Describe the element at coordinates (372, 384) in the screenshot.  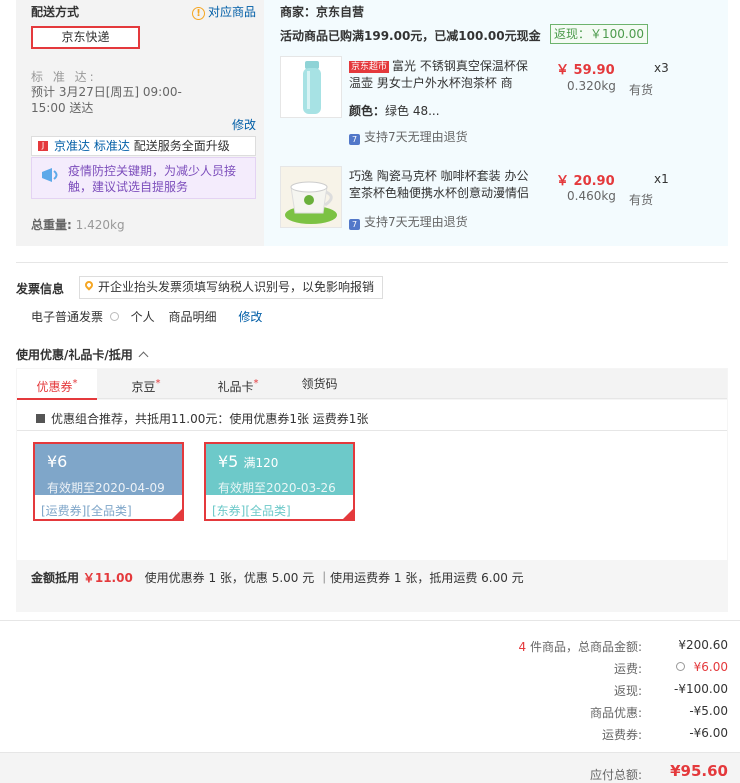
I see `coupon-tabs: 优惠券* 京豆* 礼品卡* 领货码` at that location.